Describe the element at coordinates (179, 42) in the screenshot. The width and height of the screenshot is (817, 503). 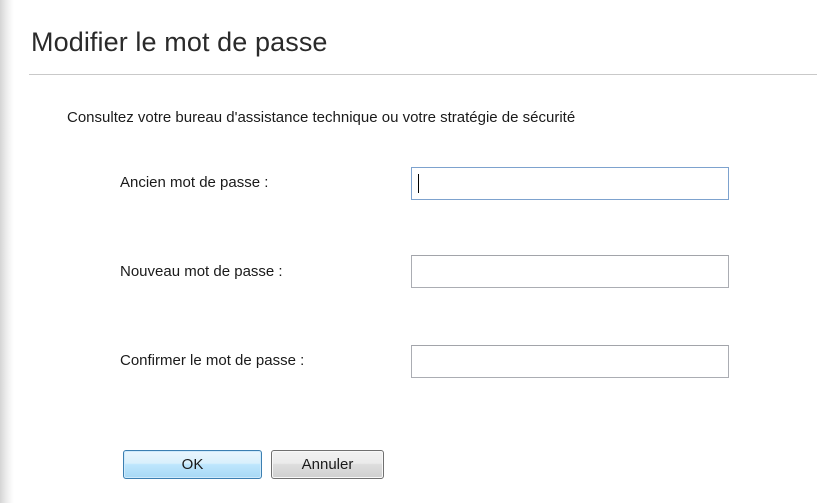
I see `dialog-title: Modifier le mot de passe` at that location.